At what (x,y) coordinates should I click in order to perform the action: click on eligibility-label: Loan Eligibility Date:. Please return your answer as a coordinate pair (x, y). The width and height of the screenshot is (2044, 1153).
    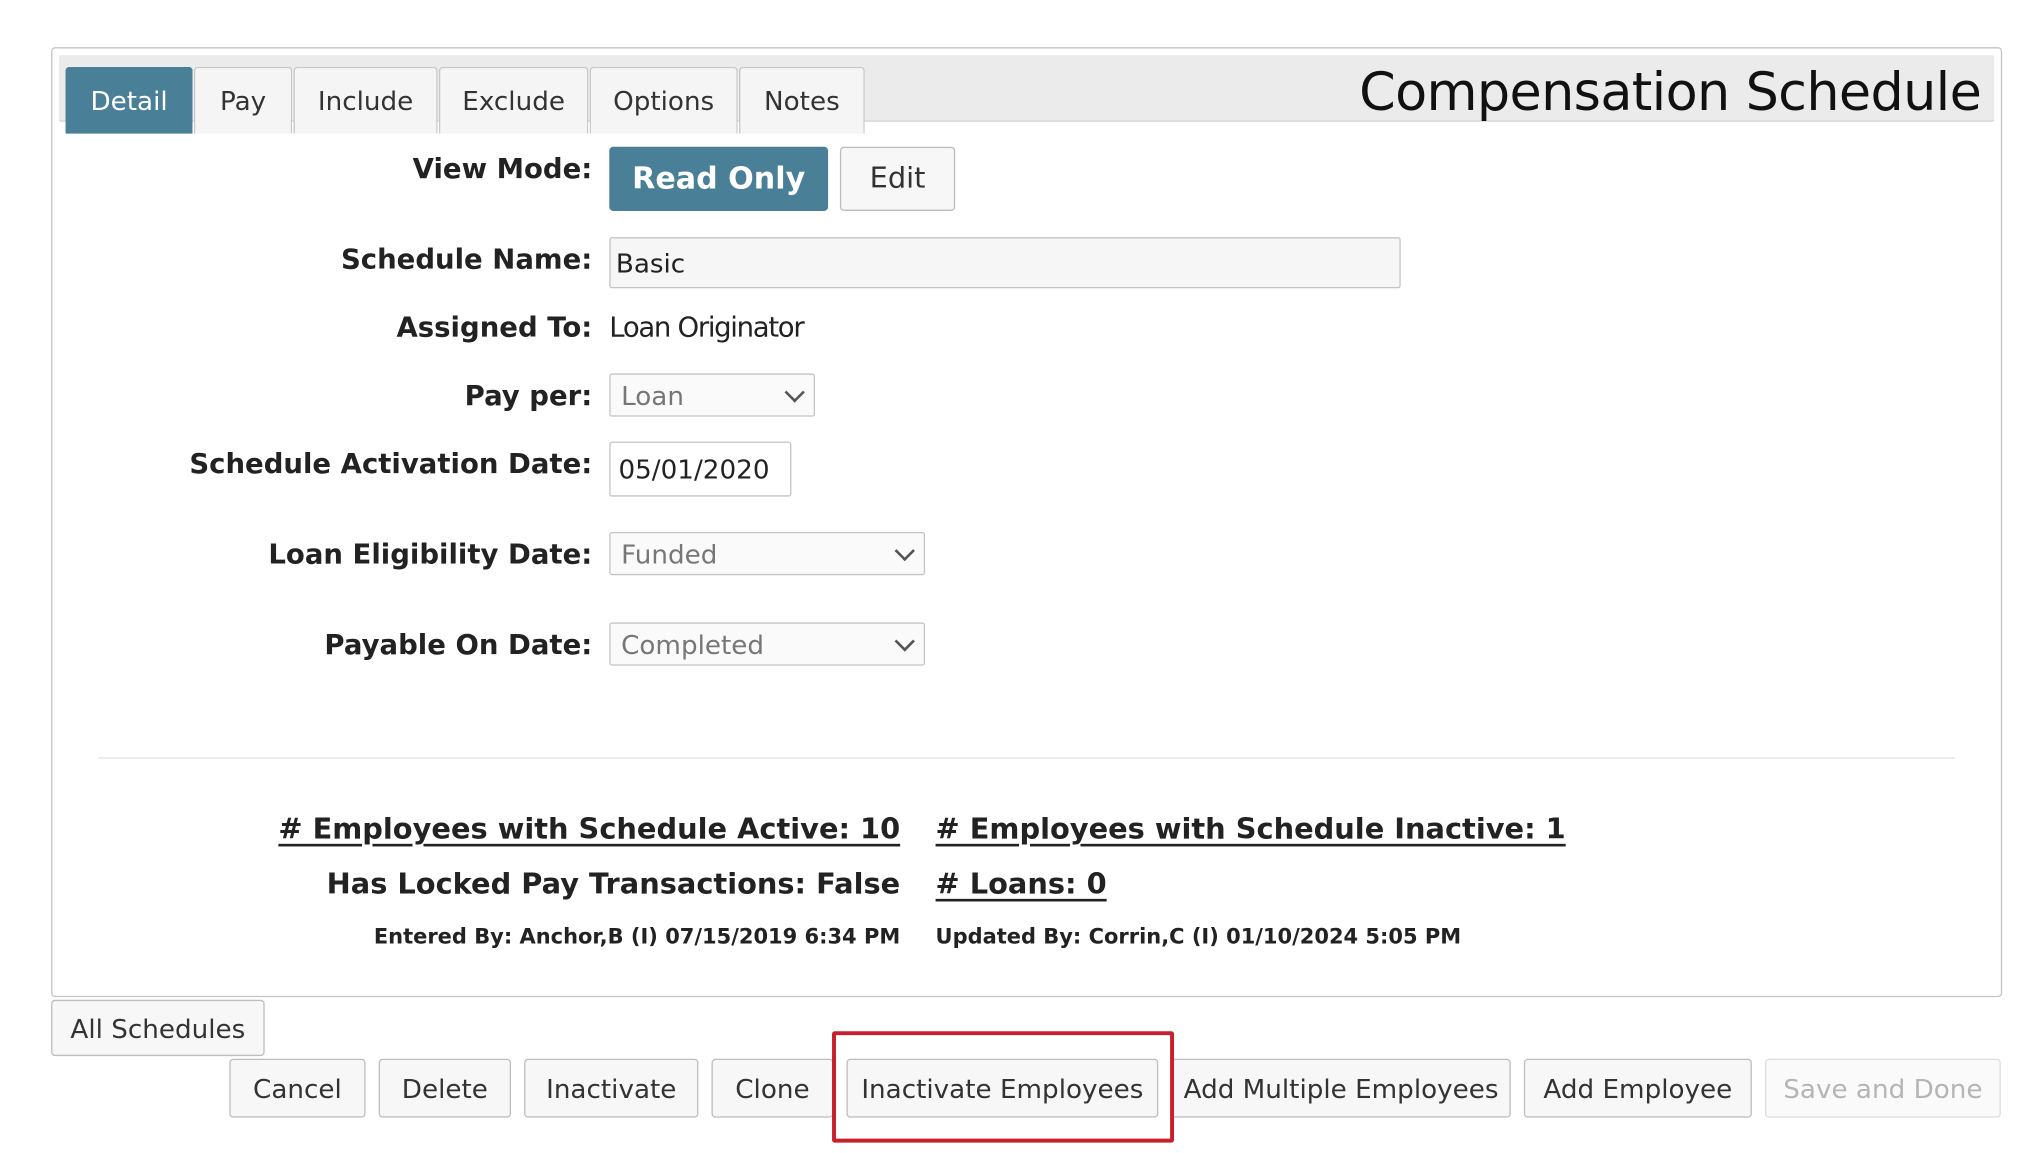
    Looking at the image, I should click on (430, 554).